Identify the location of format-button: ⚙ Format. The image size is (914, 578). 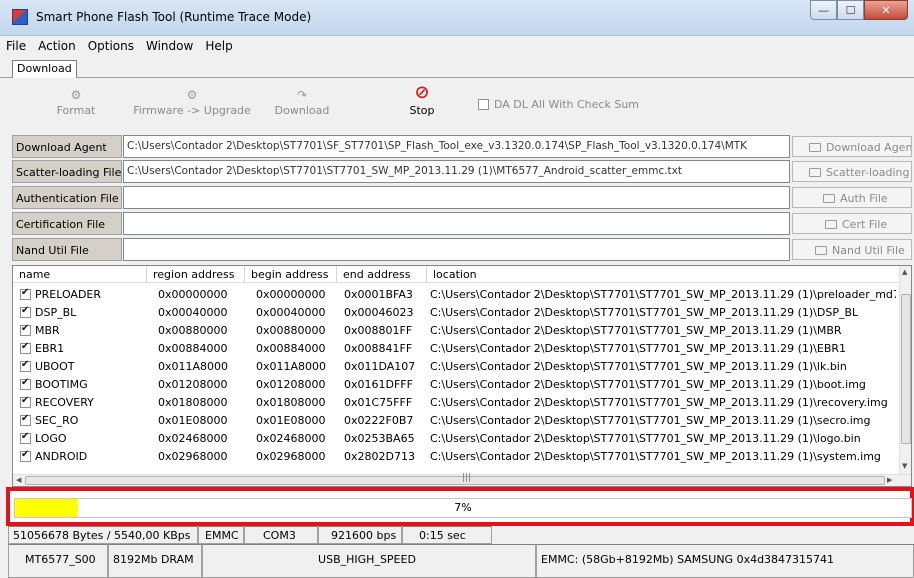
(76, 102).